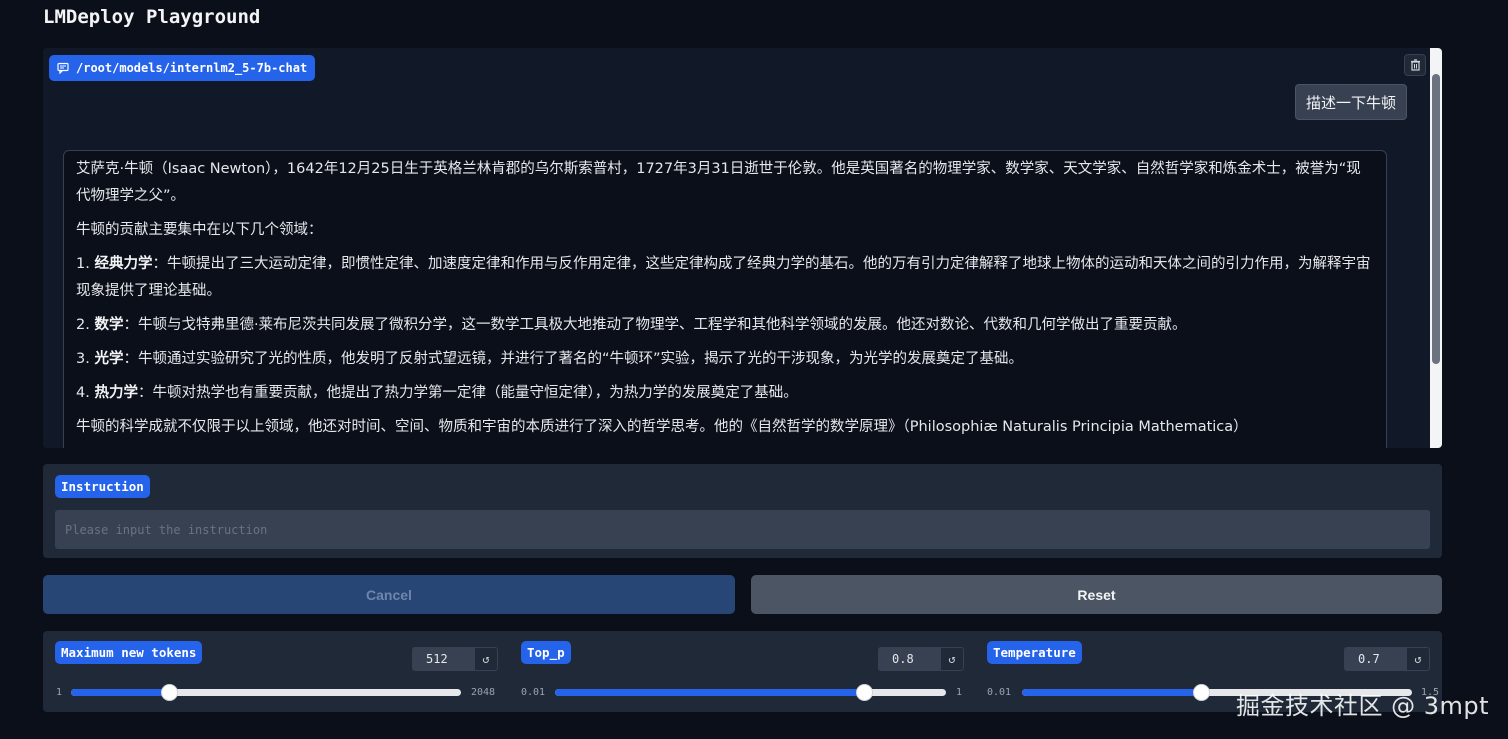  What do you see at coordinates (959, 692) in the screenshot?
I see `range-max: 1` at bounding box center [959, 692].